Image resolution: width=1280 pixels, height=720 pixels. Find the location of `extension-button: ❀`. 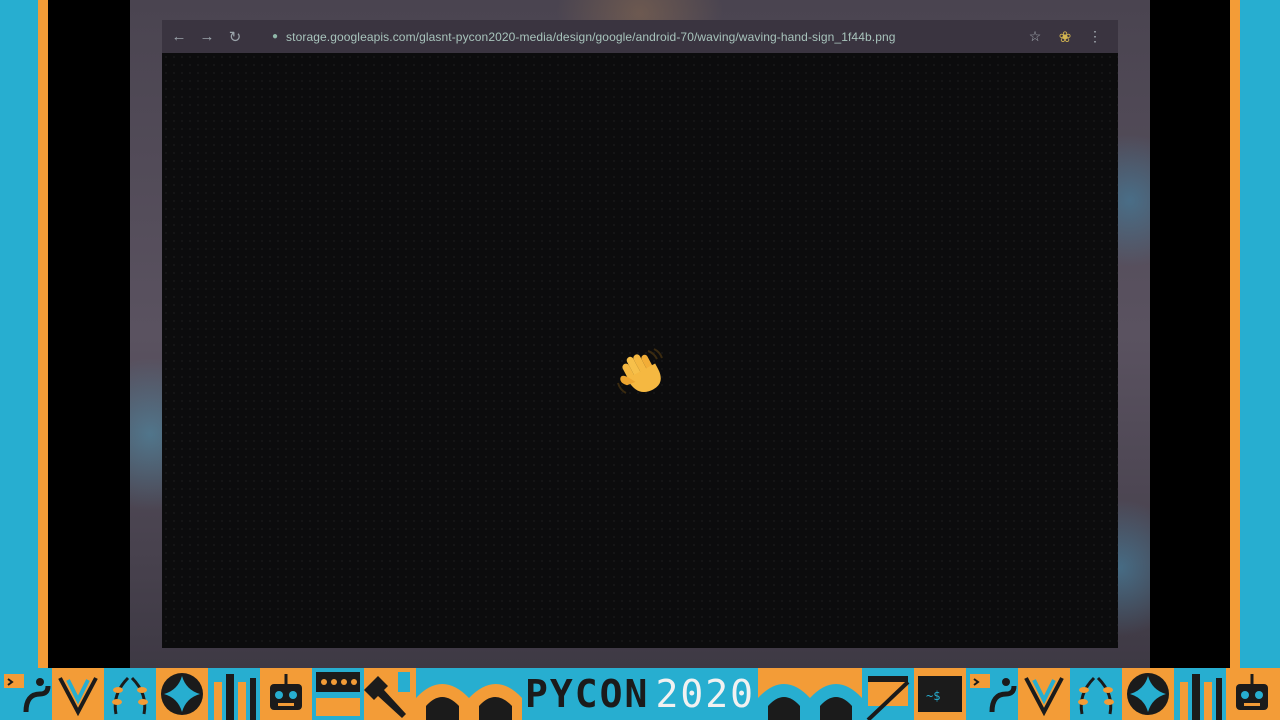

extension-button: ❀ is located at coordinates (1065, 37).